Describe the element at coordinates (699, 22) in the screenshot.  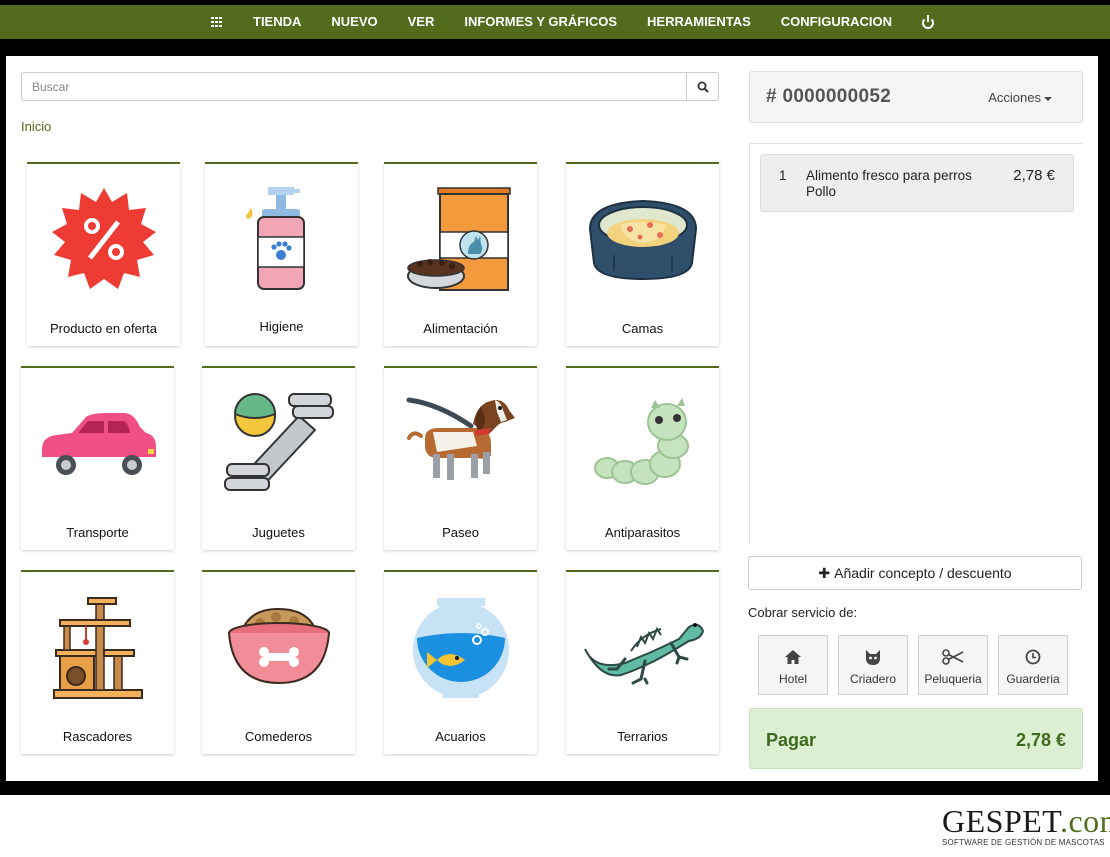
I see `nav-herramientas: HERRAMIENTAS` at that location.